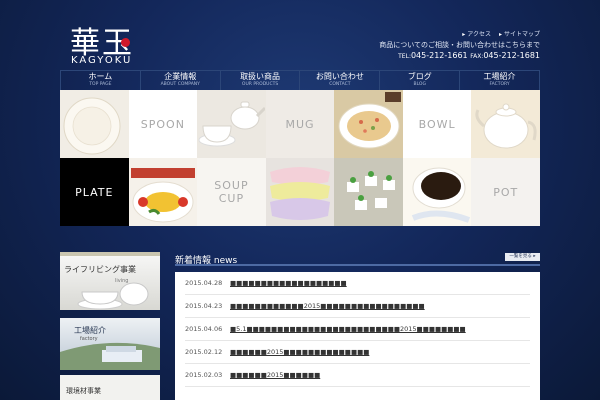 The height and width of the screenshot is (400, 600). What do you see at coordinates (180, 76) in the screenshot?
I see `nav-label: 企業情報` at bounding box center [180, 76].